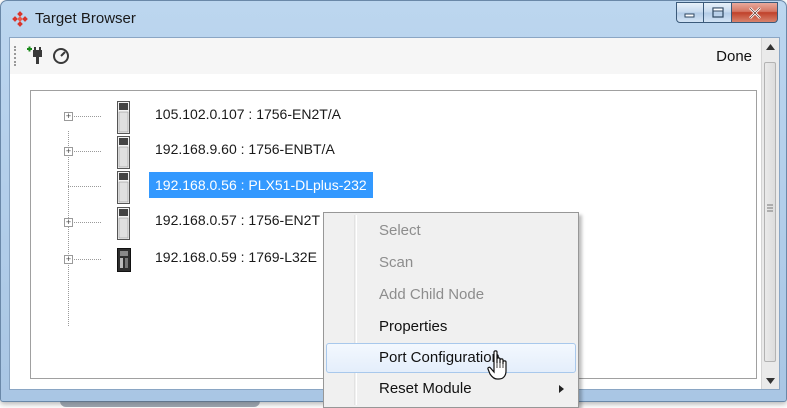 This screenshot has height=408, width=787. Describe the element at coordinates (451, 263) in the screenshot. I see `menu-item-scan: Scan` at that location.